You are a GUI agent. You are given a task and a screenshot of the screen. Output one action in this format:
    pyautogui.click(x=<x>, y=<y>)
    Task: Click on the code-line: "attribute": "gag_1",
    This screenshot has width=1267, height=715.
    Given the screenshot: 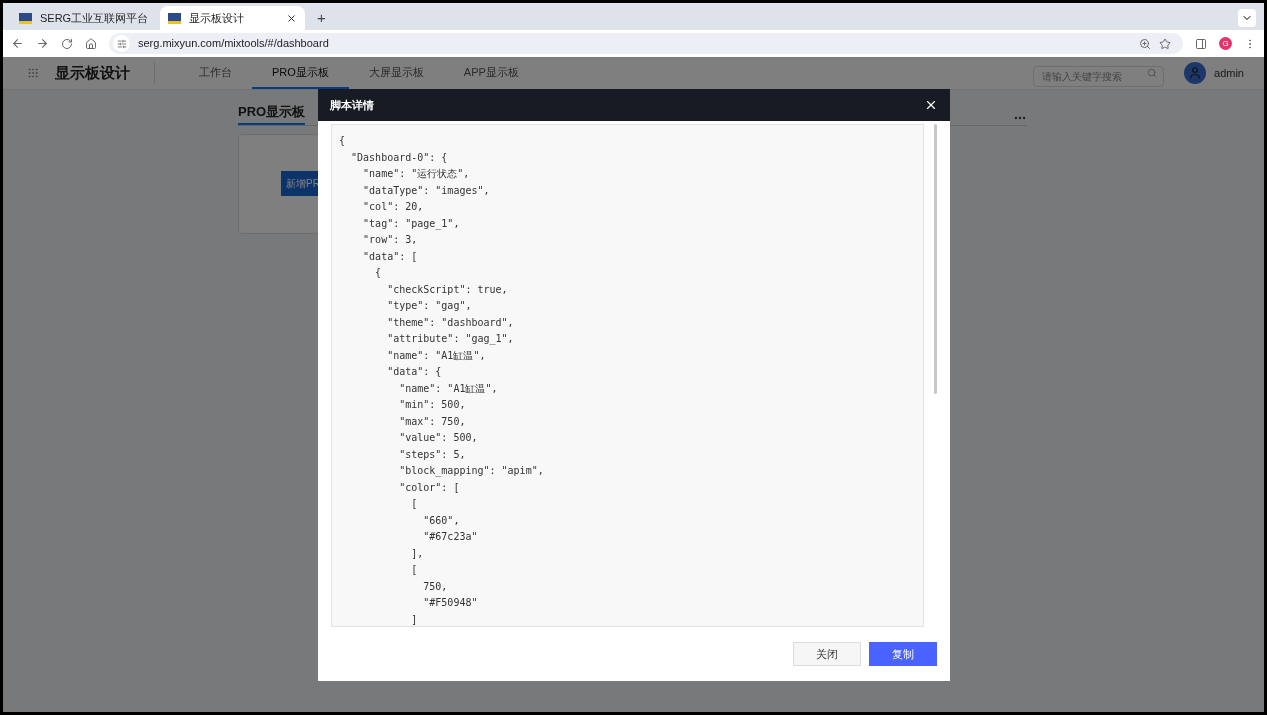 What is the action you would take?
    pyautogui.click(x=450, y=339)
    